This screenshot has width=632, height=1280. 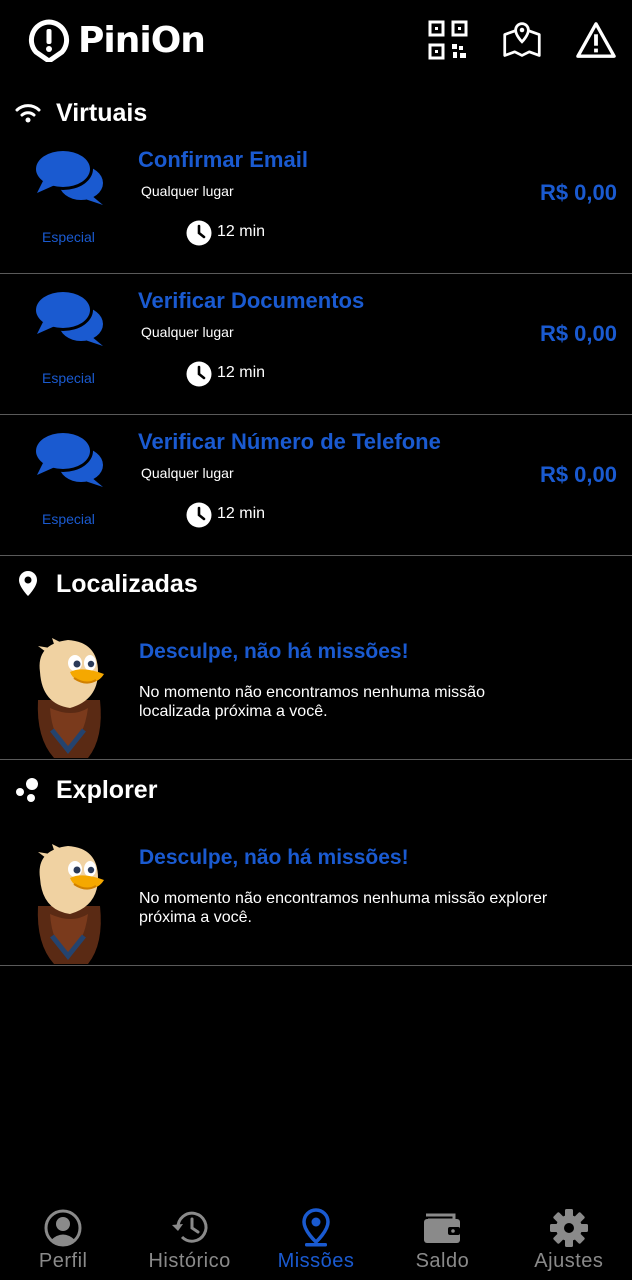 I want to click on top-bar: PiniOn, so click(x=316, y=43).